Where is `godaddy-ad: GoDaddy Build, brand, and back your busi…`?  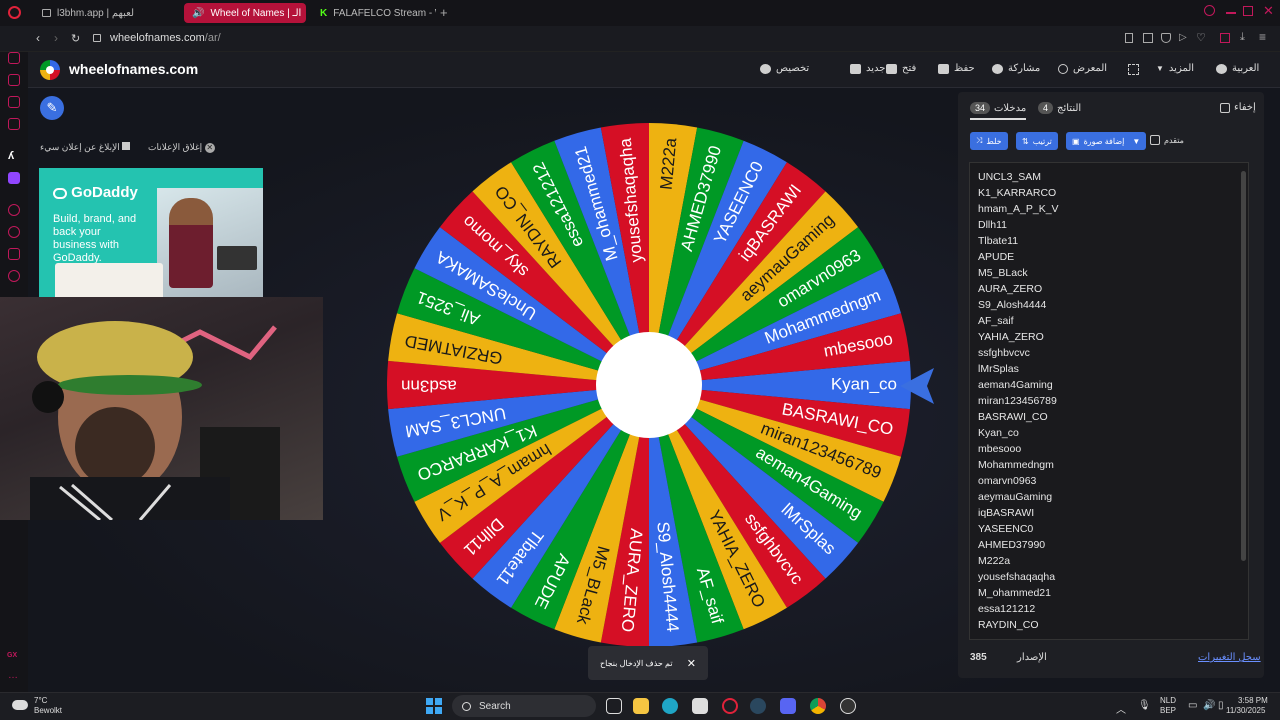
godaddy-ad: GoDaddy Build, brand, and back your busi… is located at coordinates (151, 233).